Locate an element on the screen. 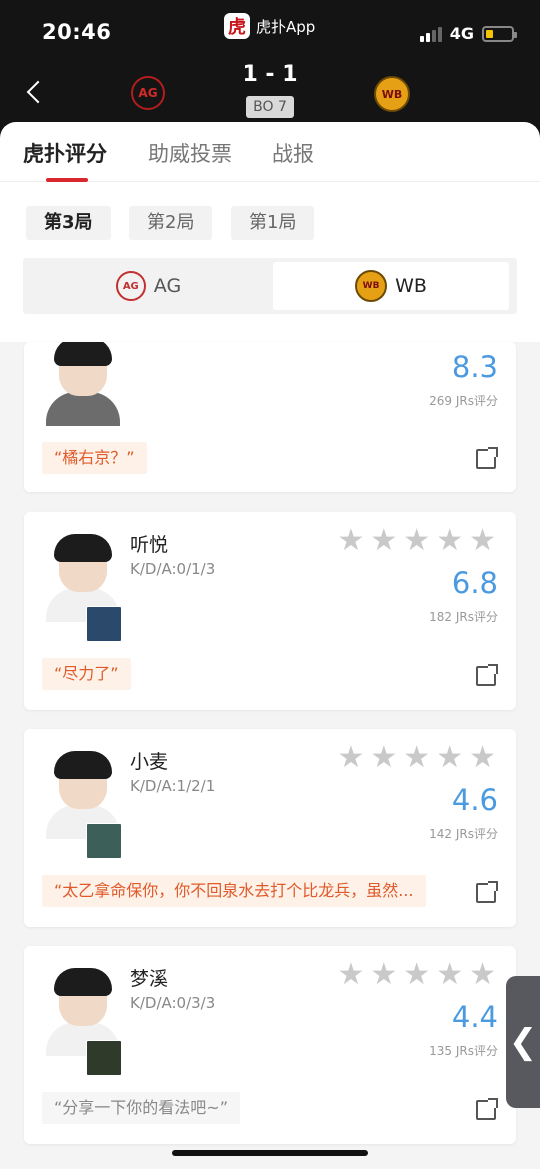  vote-count: 269 JRs评分 is located at coordinates (463, 401).